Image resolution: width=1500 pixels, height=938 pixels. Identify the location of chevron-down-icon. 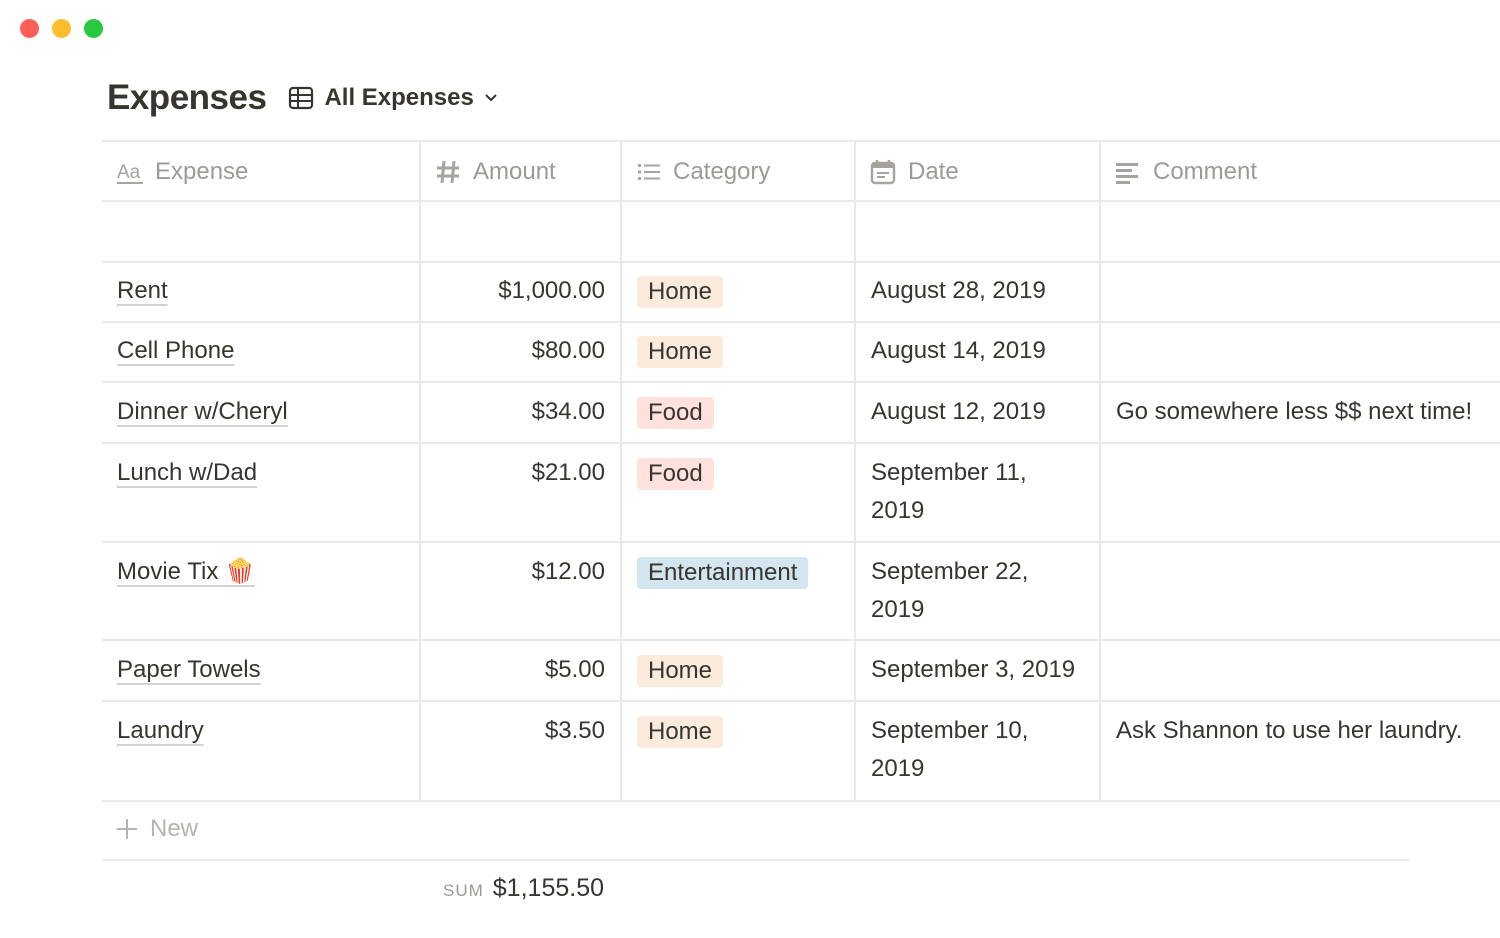
(491, 98).